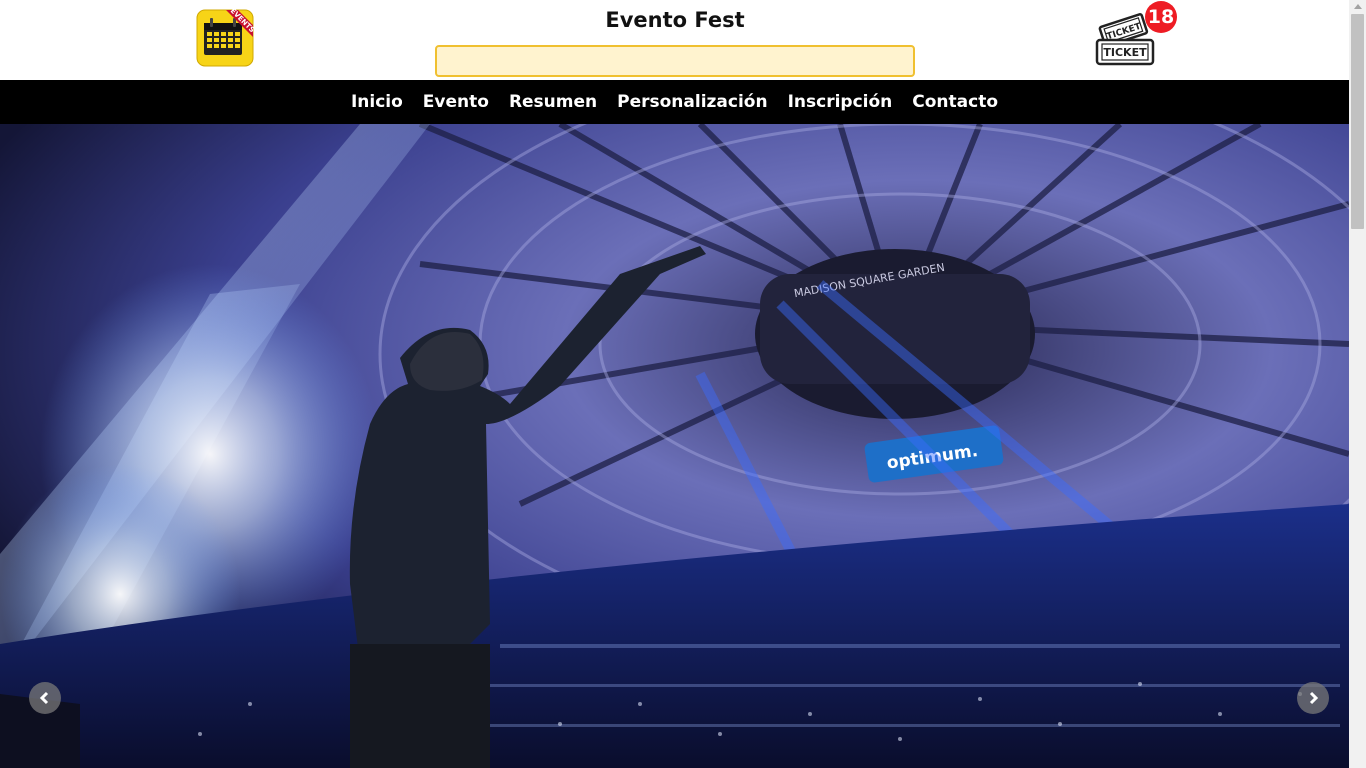  I want to click on nav-item-resumen: Resumen, so click(553, 102).